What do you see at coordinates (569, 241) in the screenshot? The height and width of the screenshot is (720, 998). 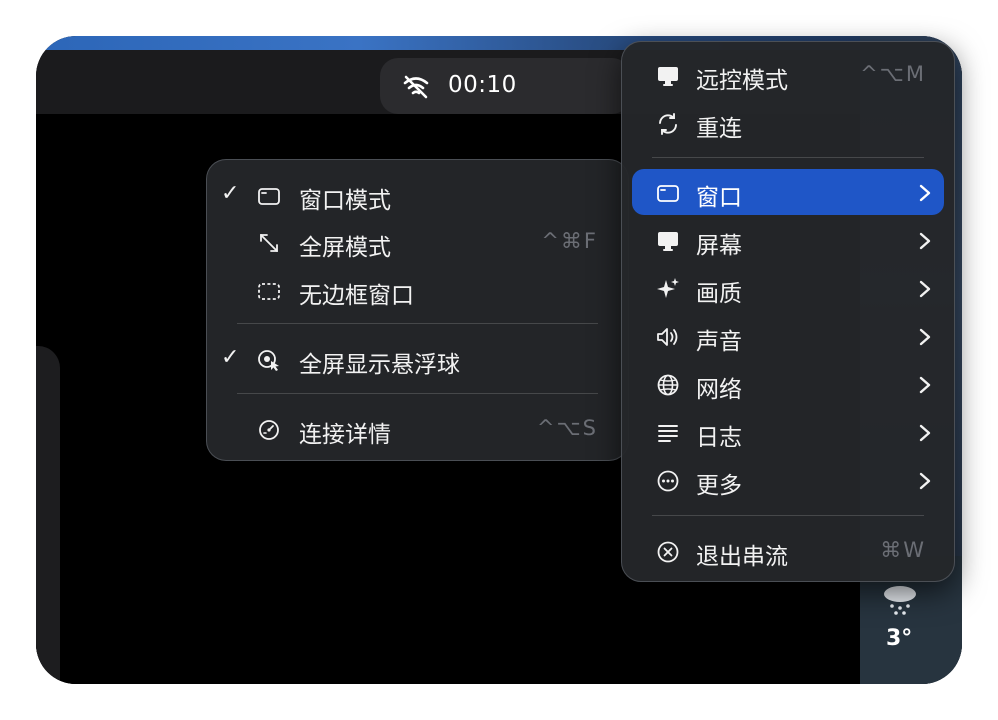 I see `menu-item-shortcut: ^⌘F` at bounding box center [569, 241].